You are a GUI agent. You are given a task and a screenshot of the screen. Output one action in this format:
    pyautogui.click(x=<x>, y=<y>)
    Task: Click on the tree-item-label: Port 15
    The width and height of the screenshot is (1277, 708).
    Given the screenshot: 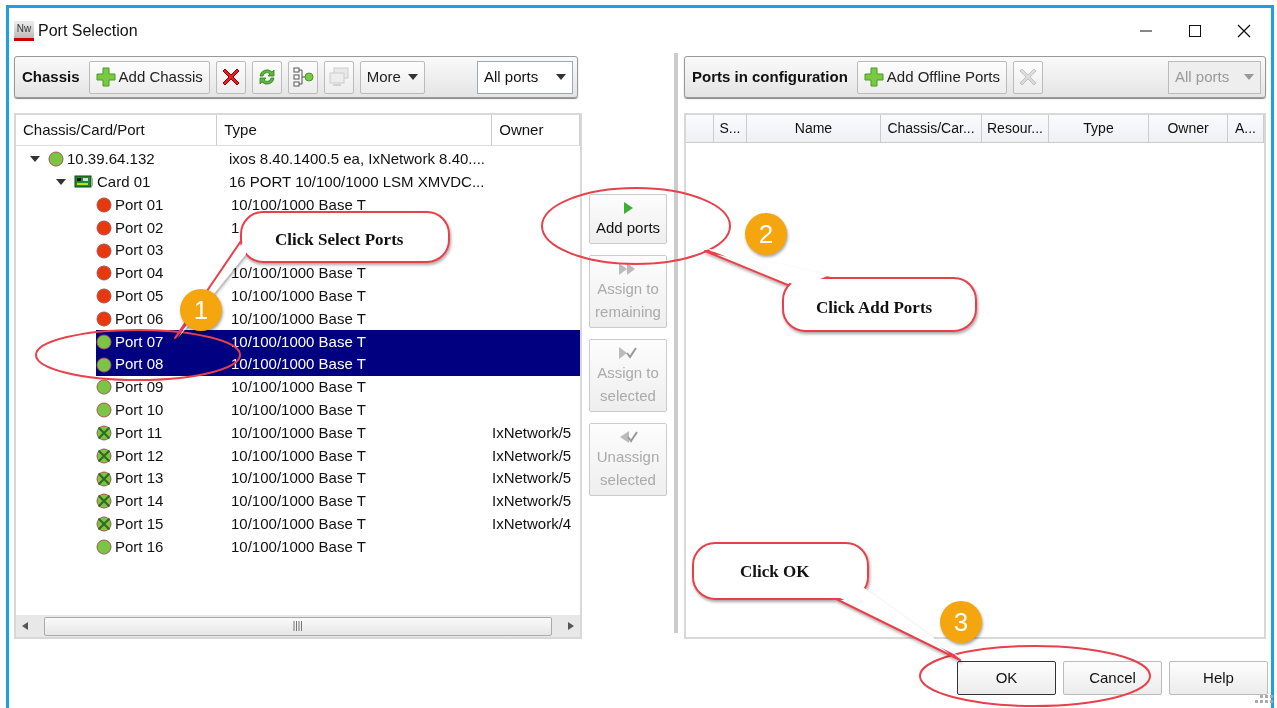 What is the action you would take?
    pyautogui.click(x=139, y=523)
    